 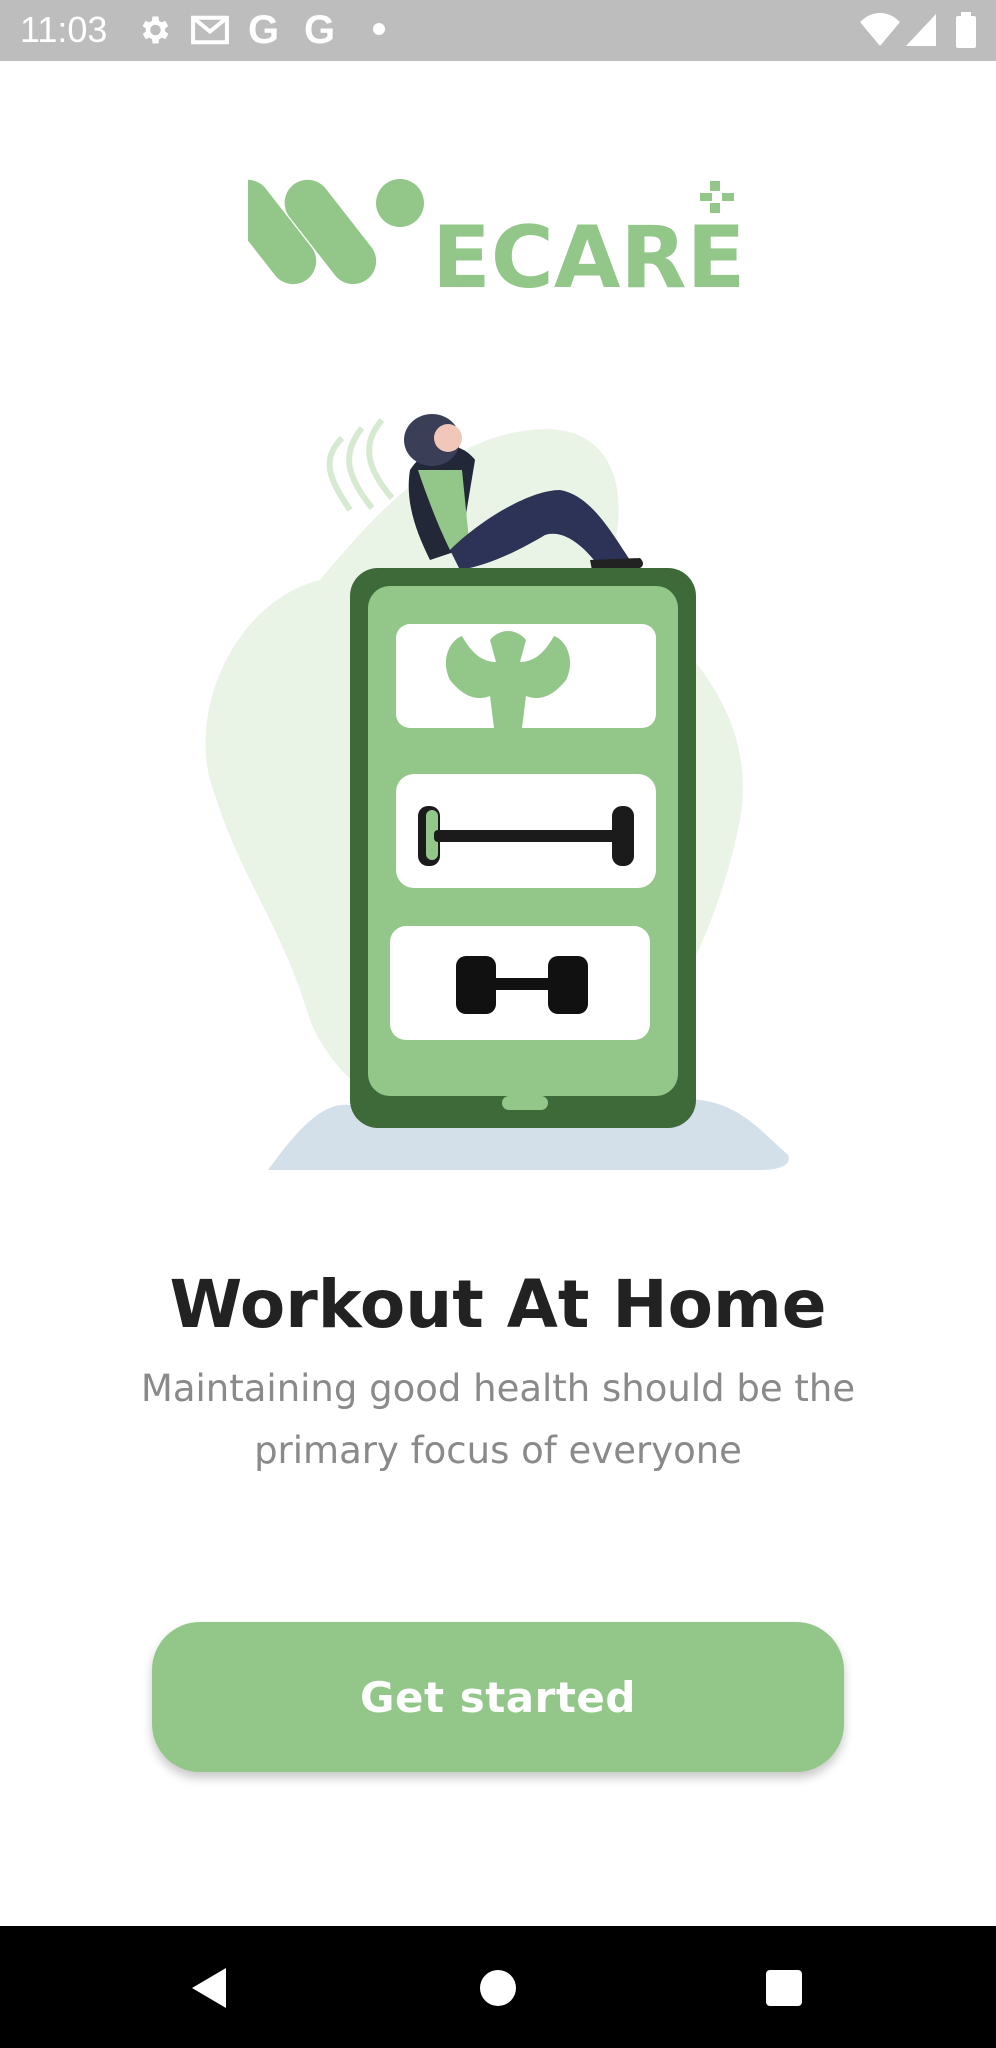 I want to click on system-nav-bar, so click(x=498, y=1987).